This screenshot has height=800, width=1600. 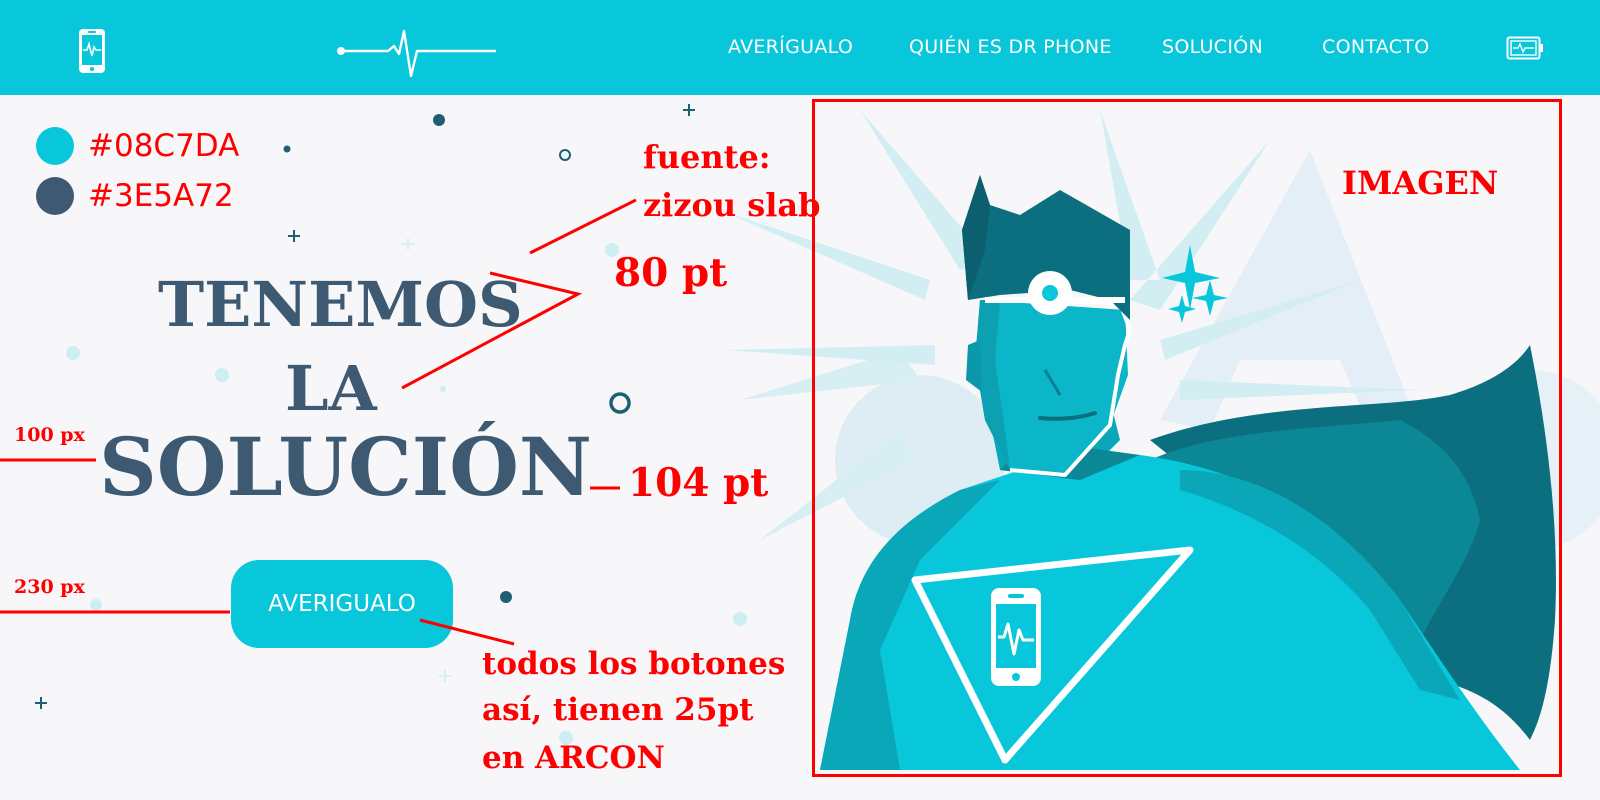 What do you see at coordinates (732, 205) in the screenshot?
I see `font-note-line-2: zizou slab` at bounding box center [732, 205].